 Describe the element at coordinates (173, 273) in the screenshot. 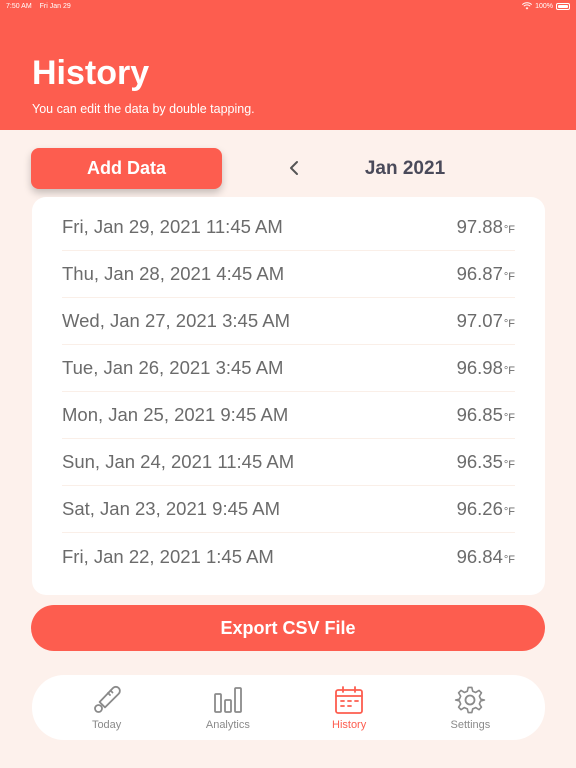

I see `row-date: Thu, Jan 28, 2021 4:45 AM` at that location.